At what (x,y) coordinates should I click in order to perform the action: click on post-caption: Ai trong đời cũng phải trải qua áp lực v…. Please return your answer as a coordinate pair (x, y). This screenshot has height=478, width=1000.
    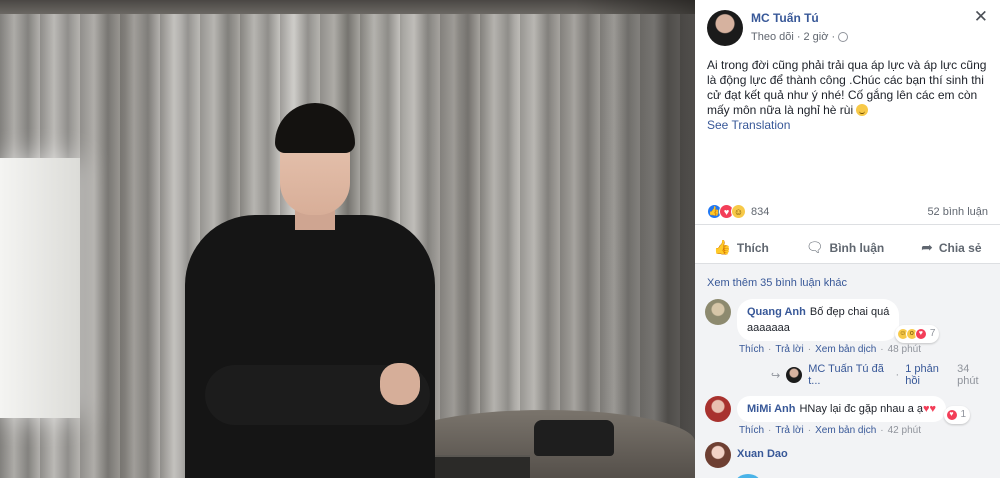
    Looking at the image, I should click on (847, 85).